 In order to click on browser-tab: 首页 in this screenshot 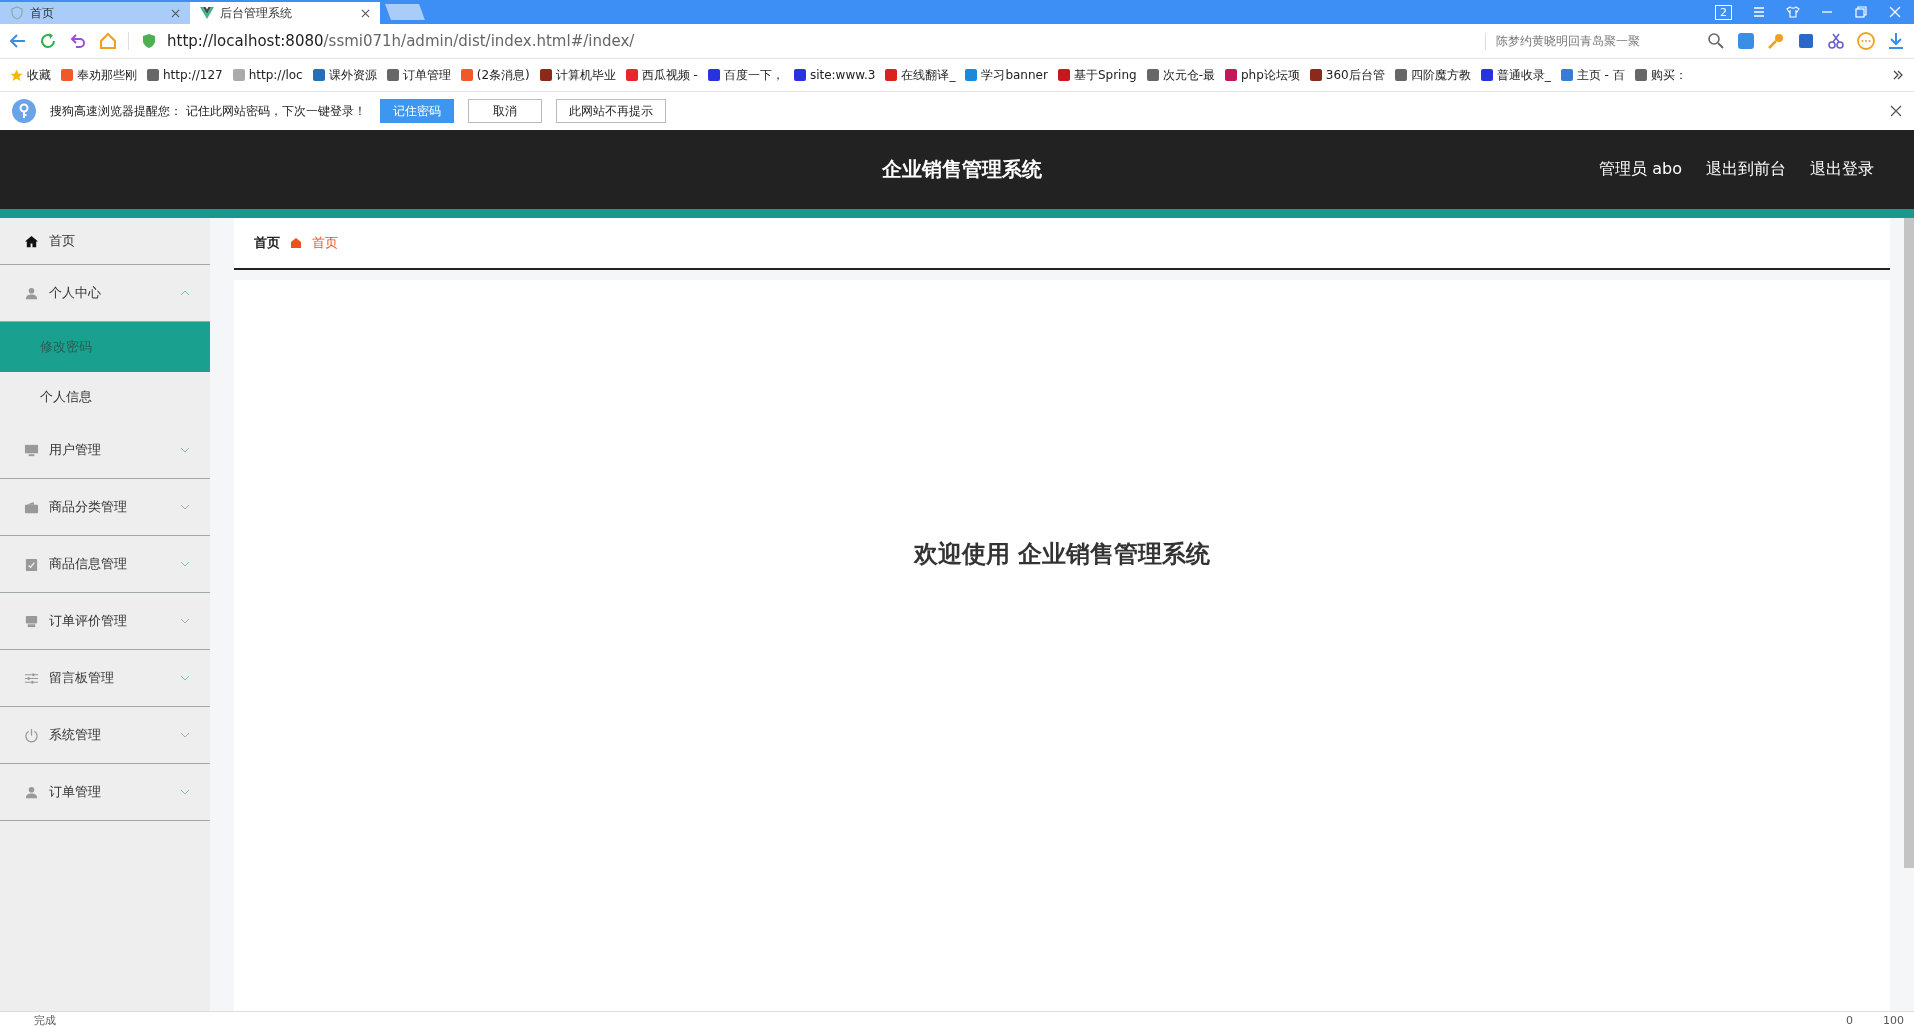, I will do `click(95, 13)`.